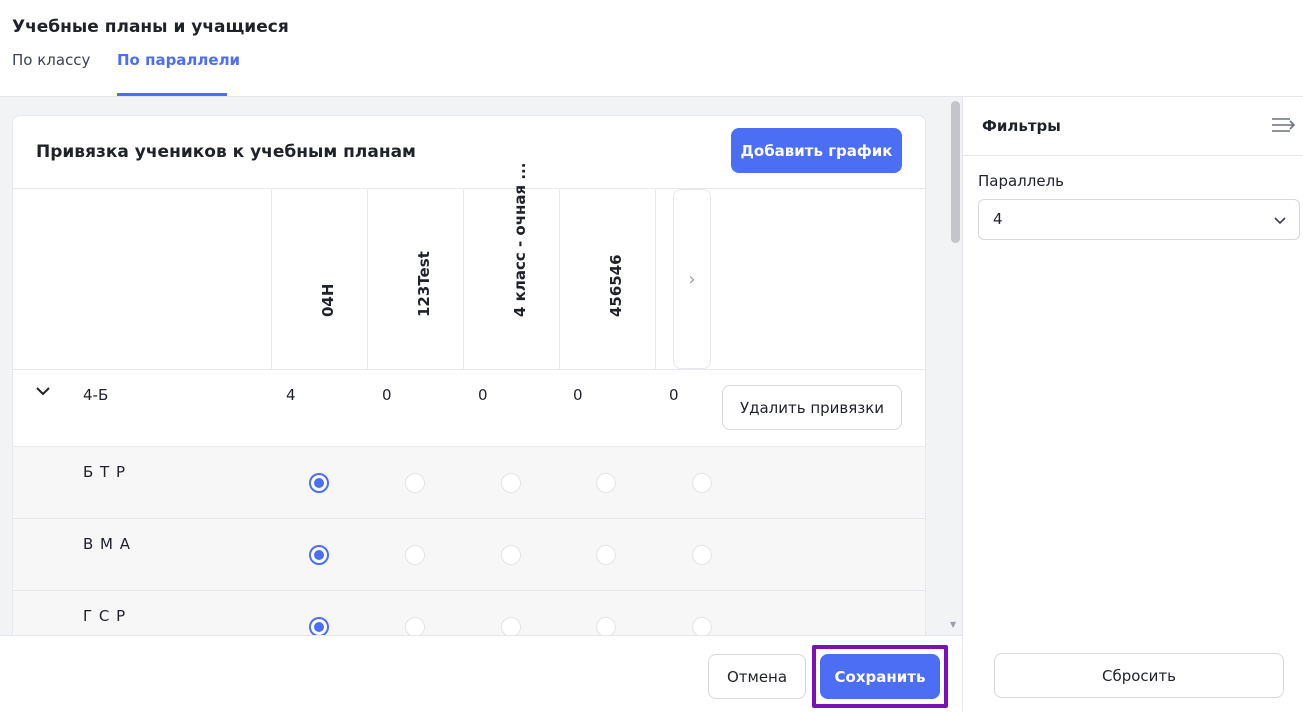 The height and width of the screenshot is (712, 1303). What do you see at coordinates (150, 27) in the screenshot?
I see `page-title: Учебные планы и учащиеся` at bounding box center [150, 27].